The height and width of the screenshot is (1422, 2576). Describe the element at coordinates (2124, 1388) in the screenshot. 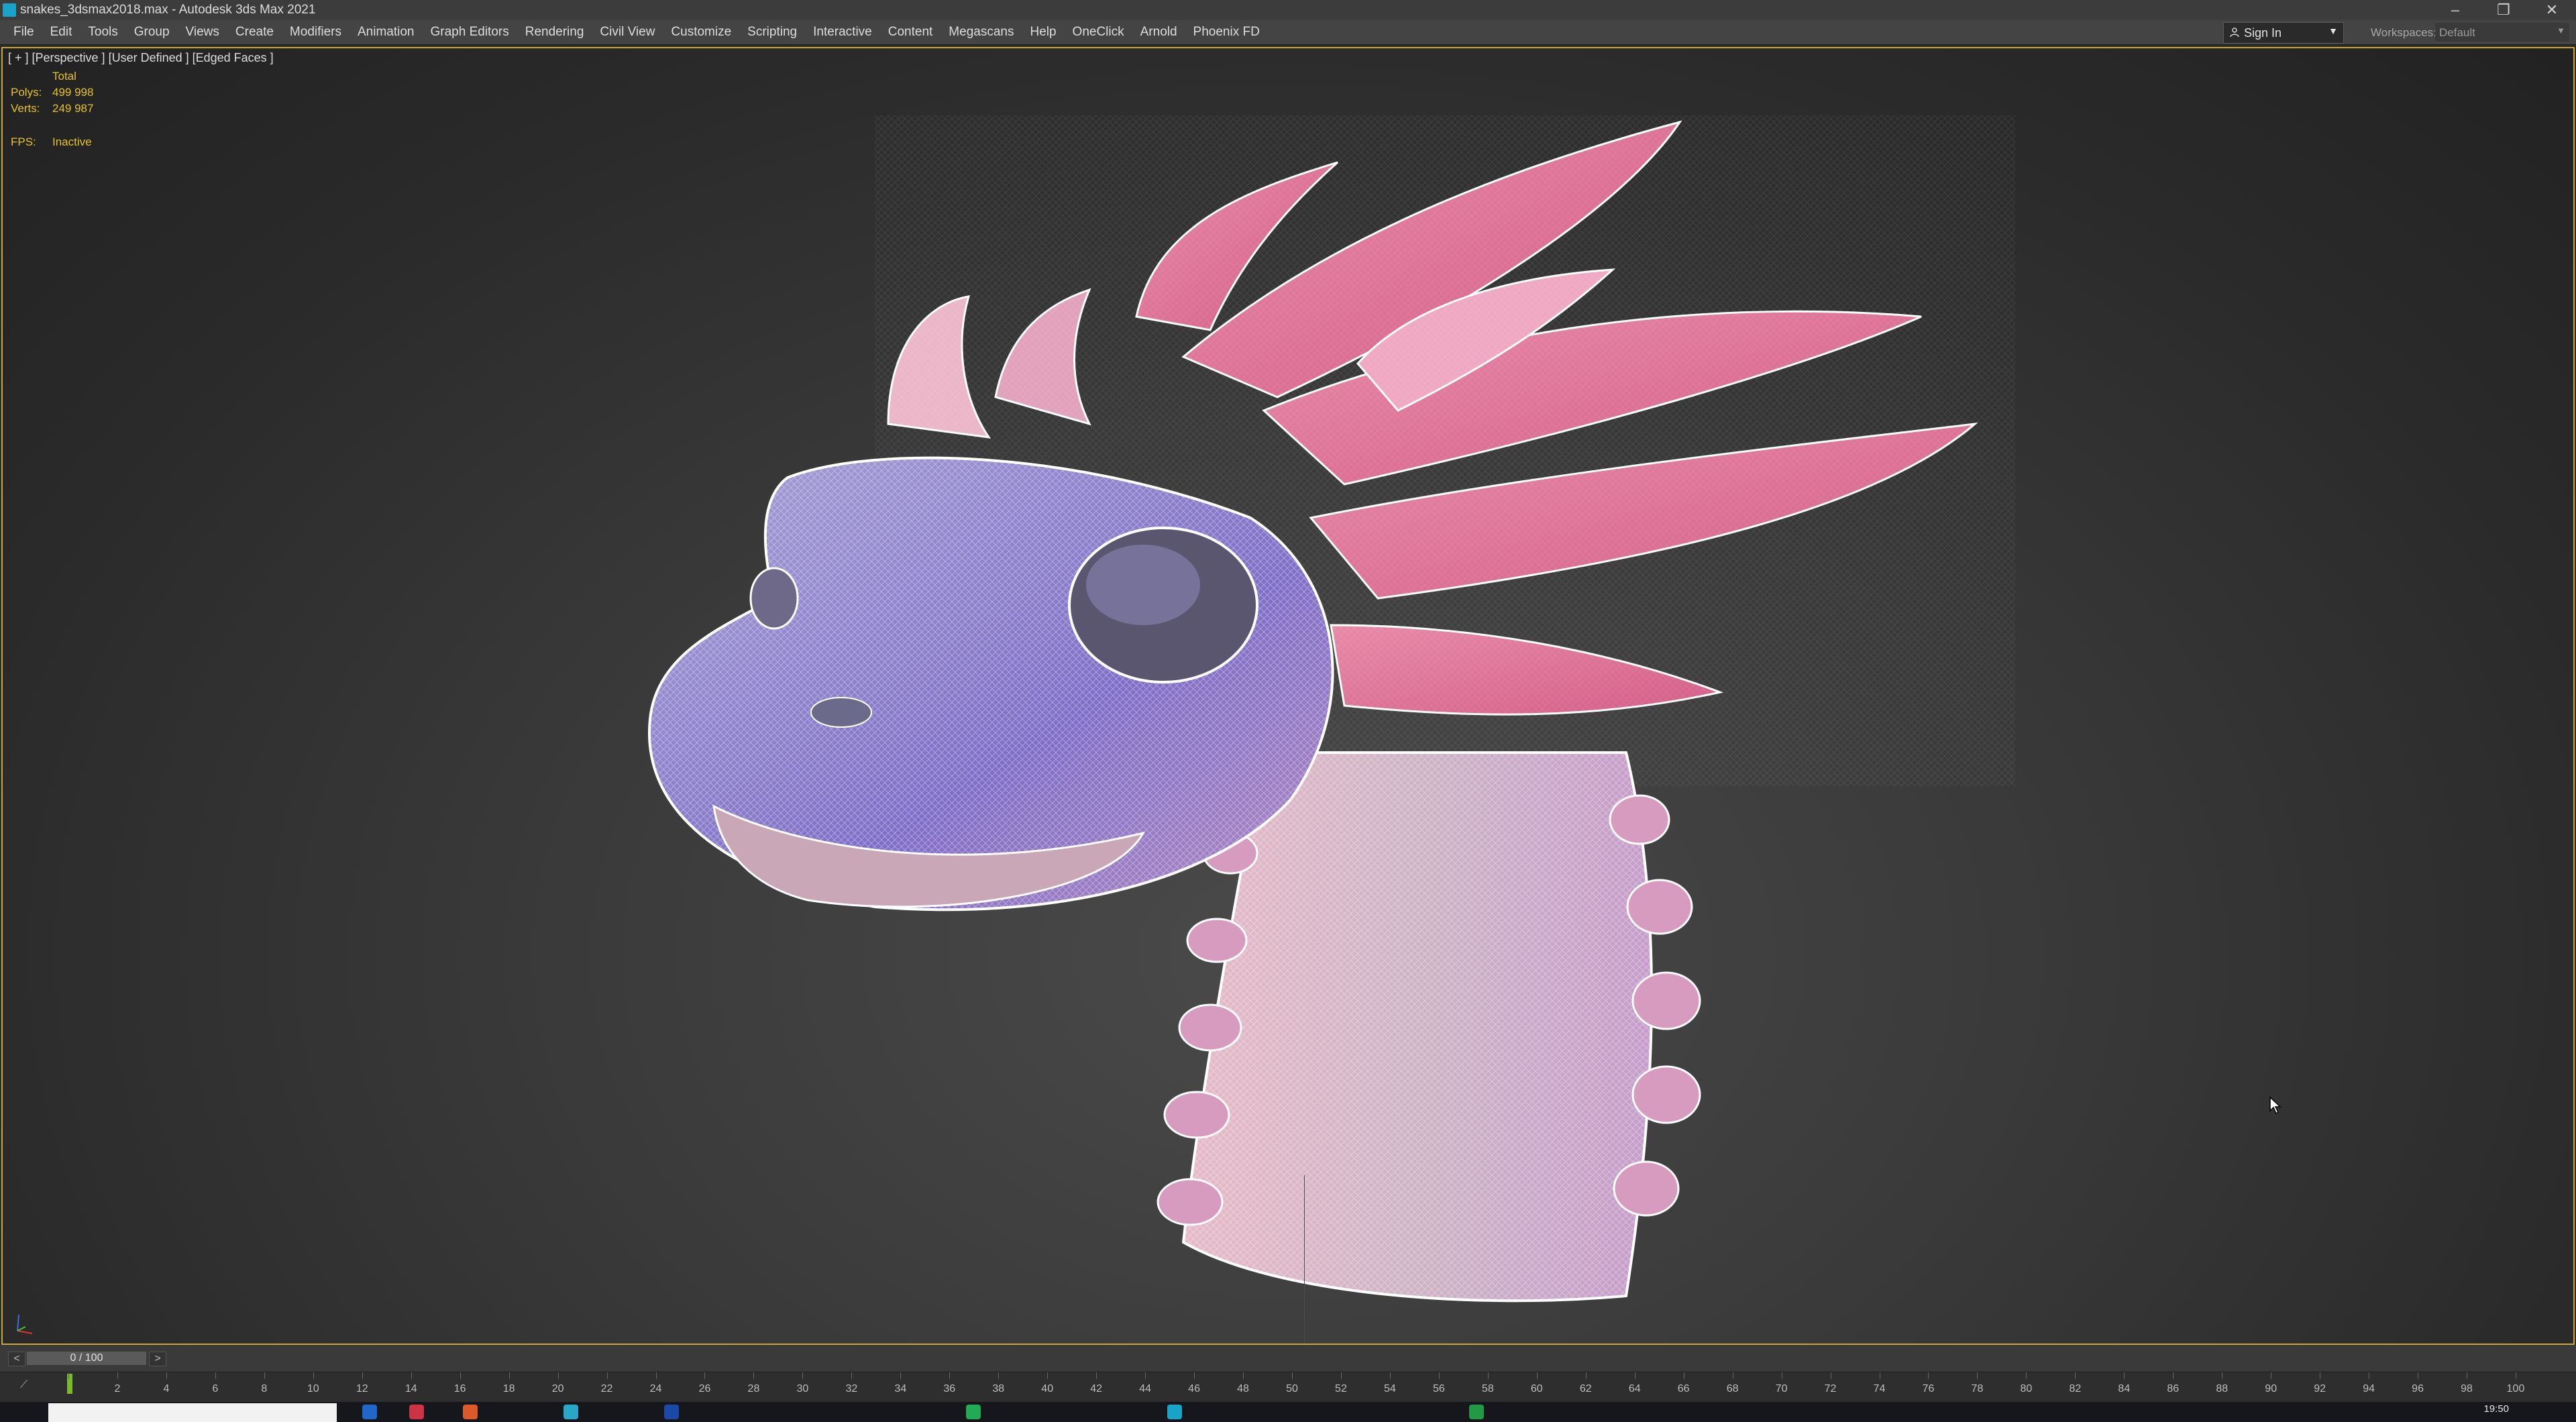

I see `tick-label: 84` at that location.